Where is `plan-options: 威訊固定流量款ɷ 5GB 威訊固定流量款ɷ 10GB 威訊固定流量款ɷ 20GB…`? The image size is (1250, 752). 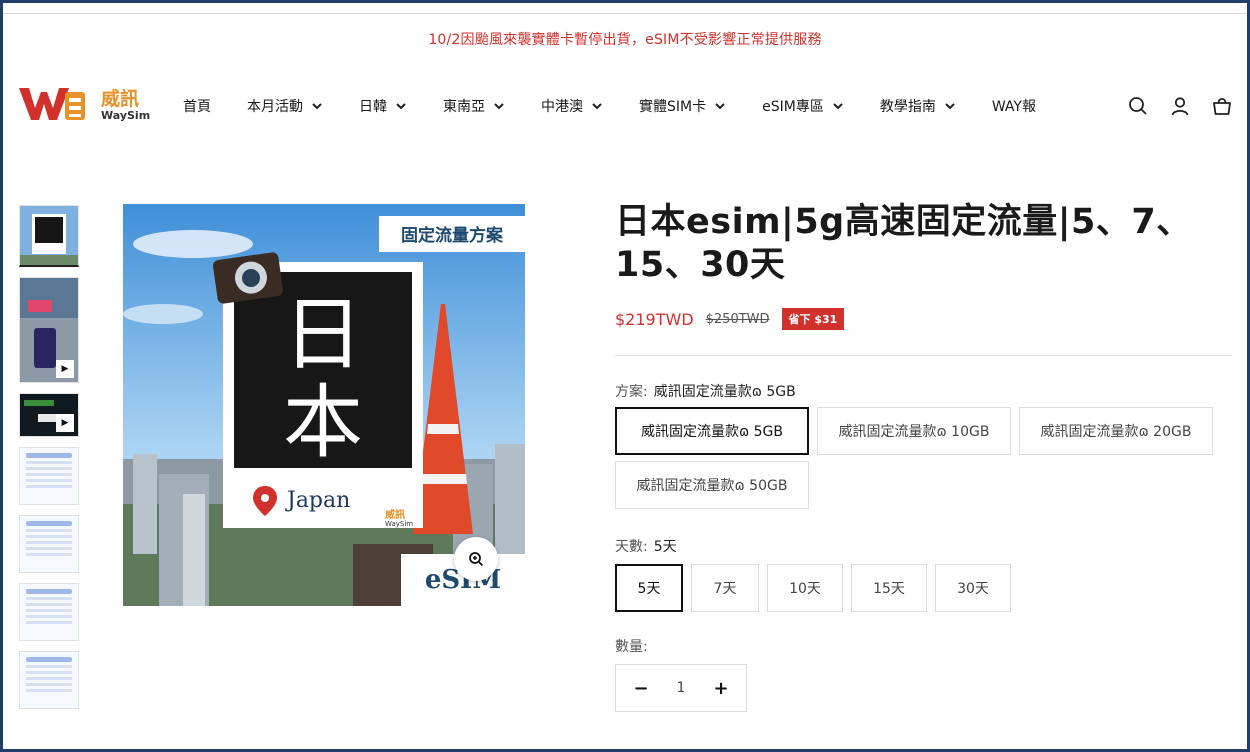 plan-options: 威訊固定流量款ɷ 5GB 威訊固定流量款ɷ 10GB 威訊固定流量款ɷ 20GB… is located at coordinates (925, 461).